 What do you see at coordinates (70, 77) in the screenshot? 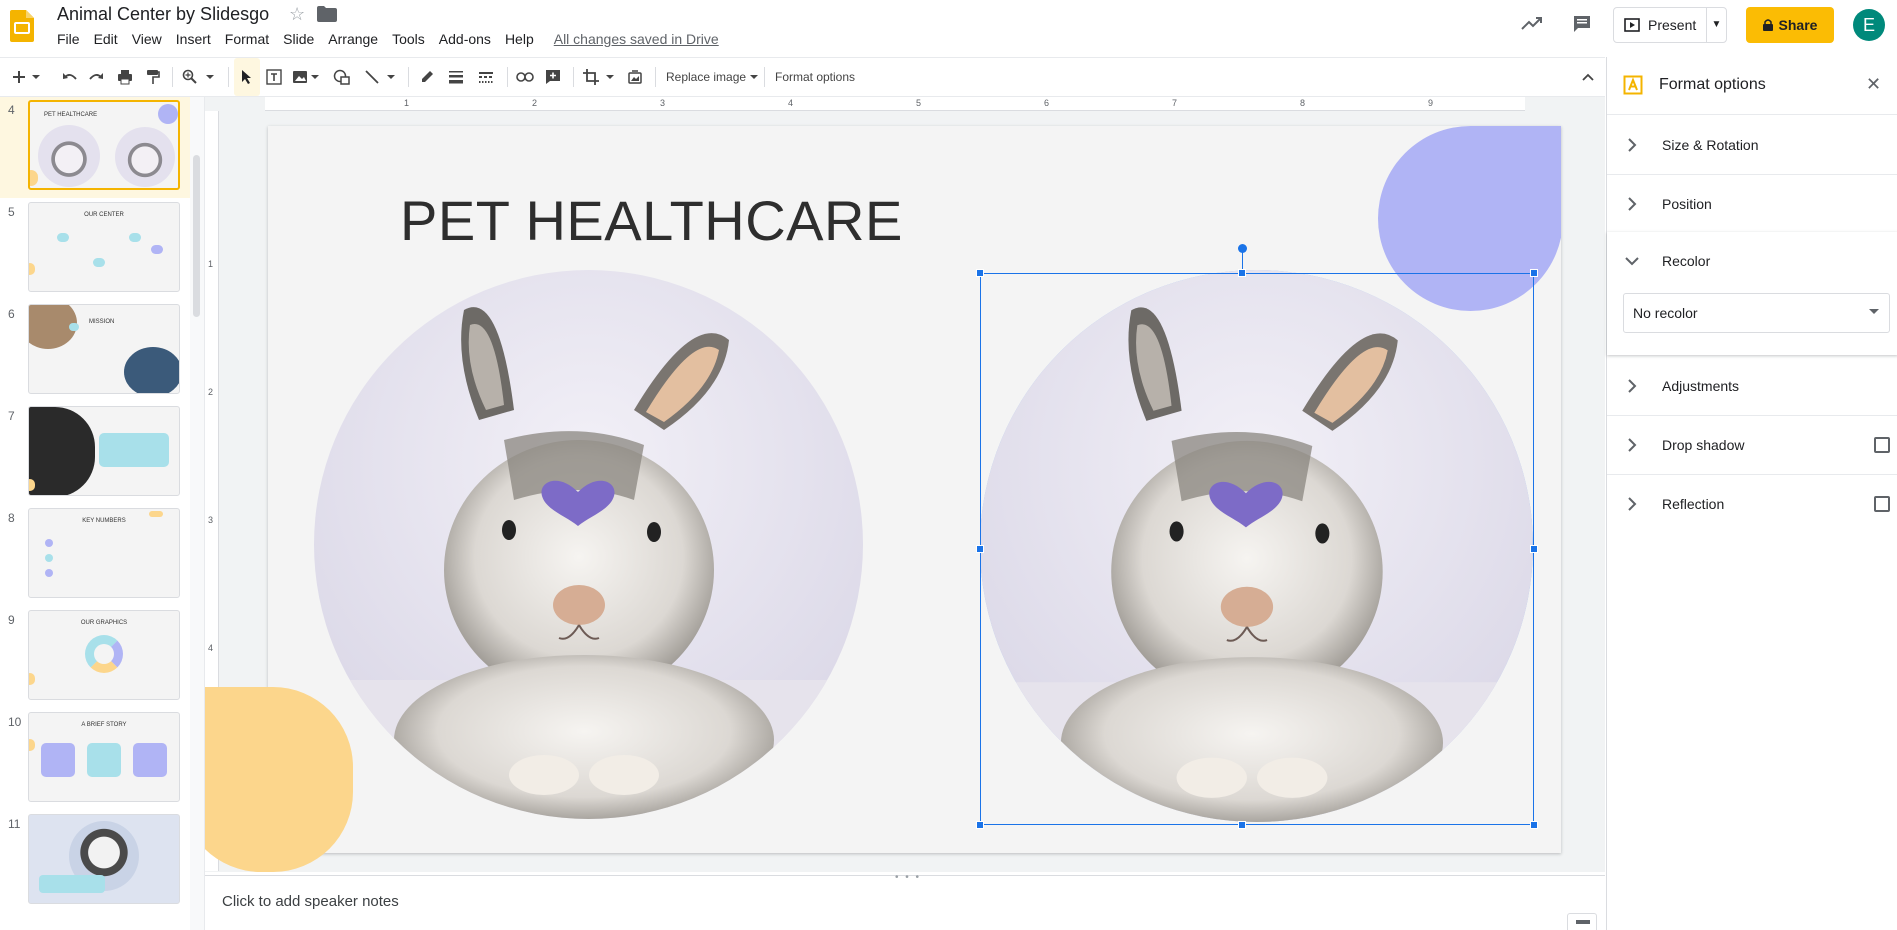
I see `undo-button` at bounding box center [70, 77].